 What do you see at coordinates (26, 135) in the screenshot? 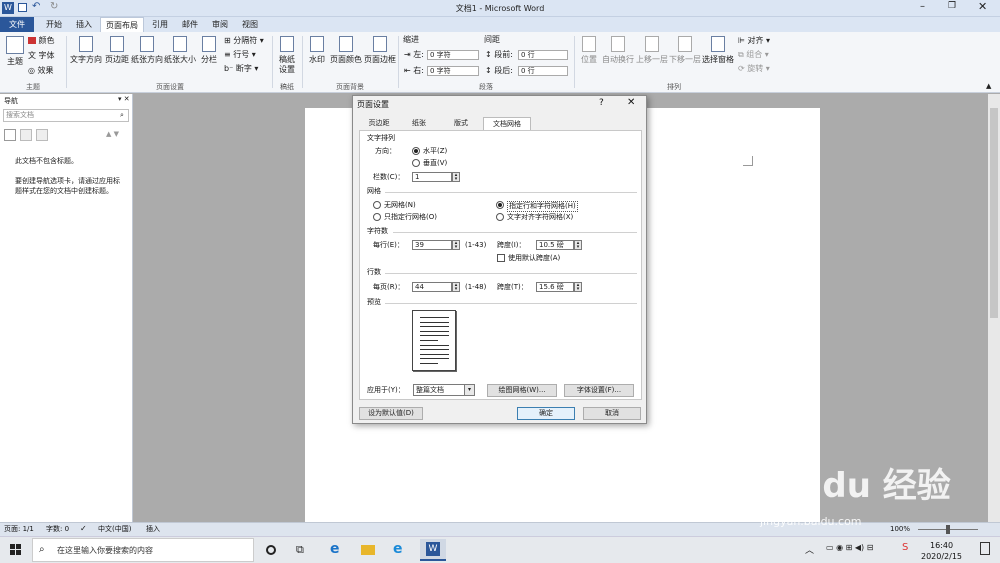
I see `nav-pages-tab` at bounding box center [26, 135].